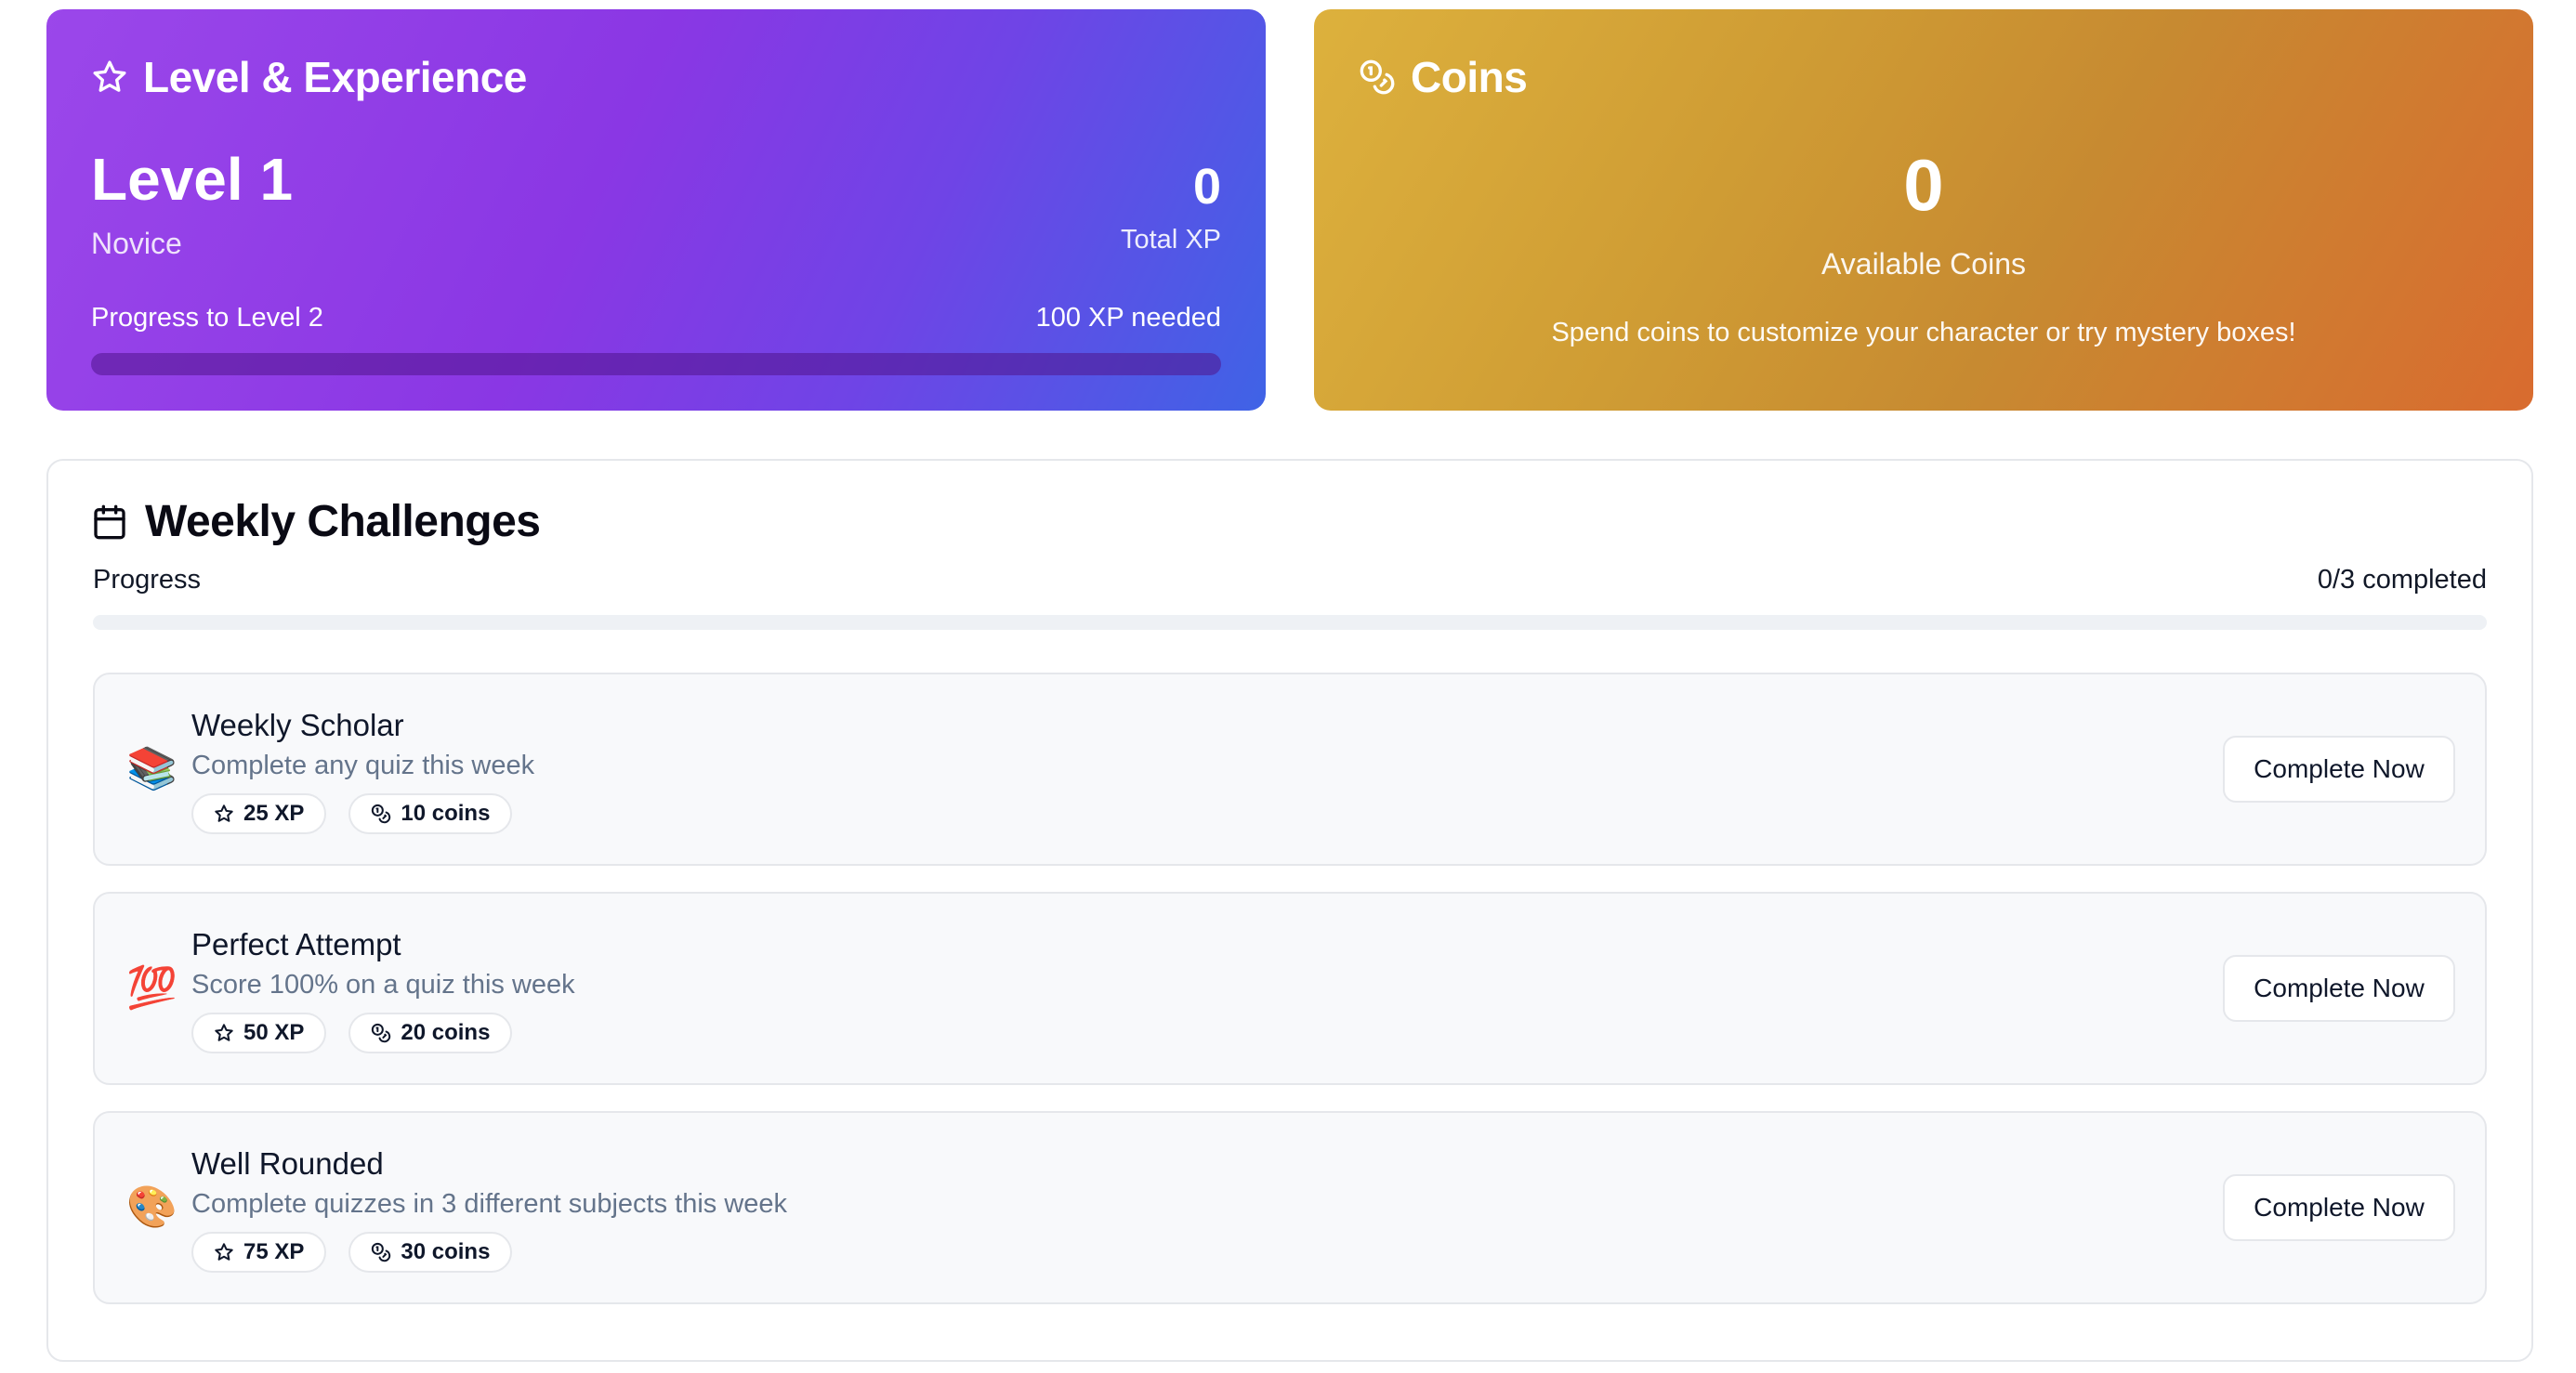 This screenshot has width=2576, height=1373. I want to click on coin-reward: 20 coins, so click(446, 1032).